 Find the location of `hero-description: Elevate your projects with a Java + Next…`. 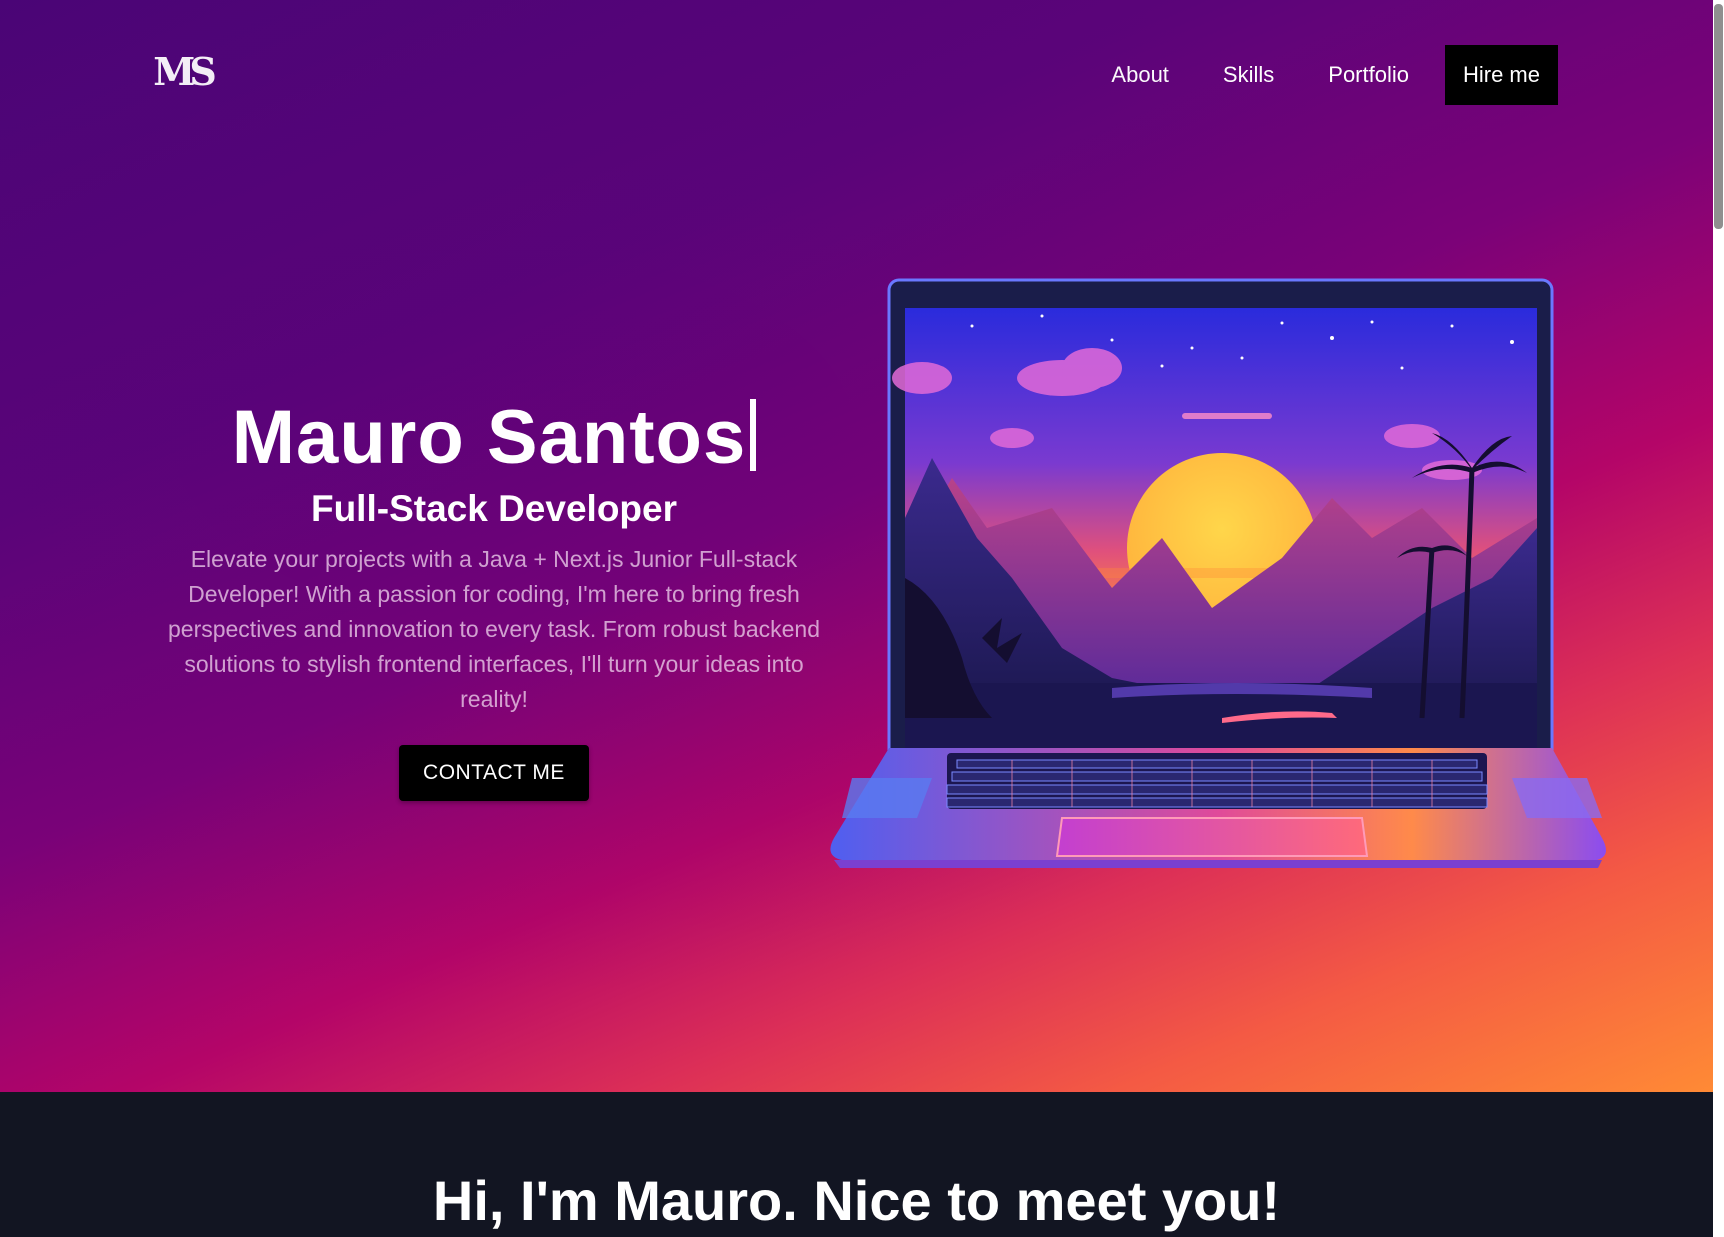

hero-description: Elevate your projects with a Java + Next… is located at coordinates (493, 629).